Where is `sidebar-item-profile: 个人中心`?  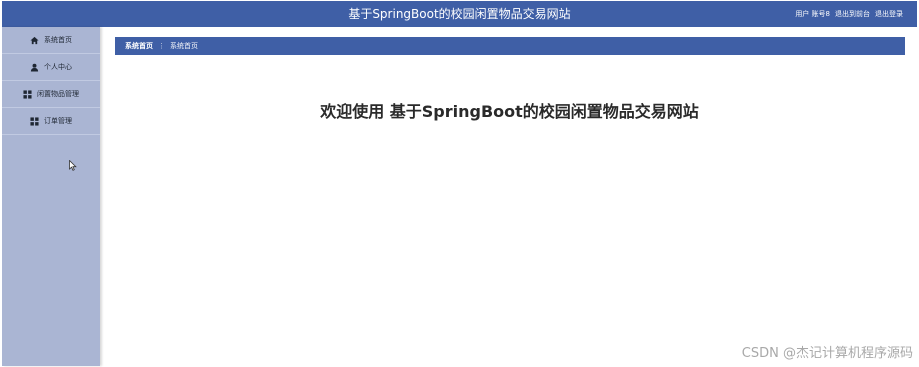 sidebar-item-profile: 个人中心 is located at coordinates (51, 67).